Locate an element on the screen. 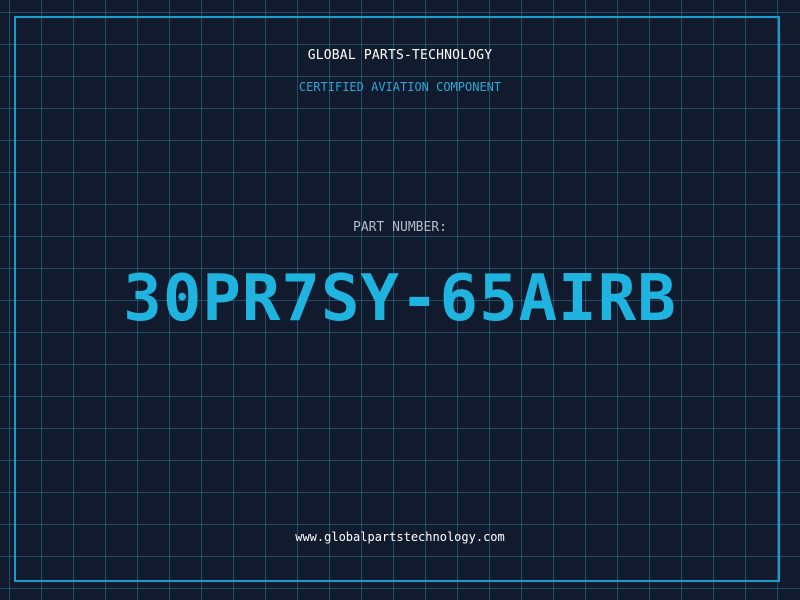 The image size is (800, 600). company-name: GLOBAL PARTS-TECHNOLOGY is located at coordinates (400, 55).